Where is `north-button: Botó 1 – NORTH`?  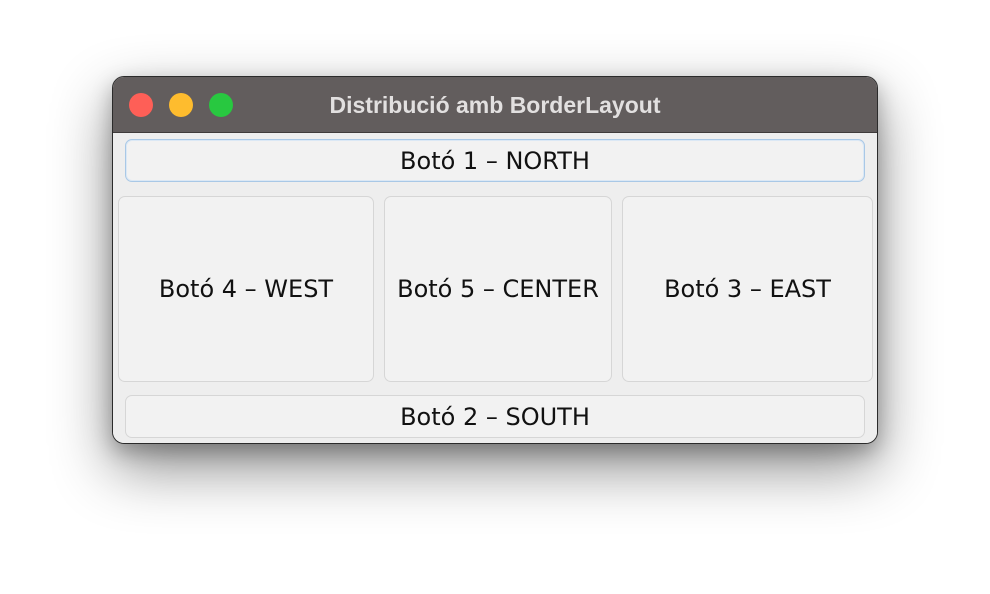
north-button: Botó 1 – NORTH is located at coordinates (495, 160).